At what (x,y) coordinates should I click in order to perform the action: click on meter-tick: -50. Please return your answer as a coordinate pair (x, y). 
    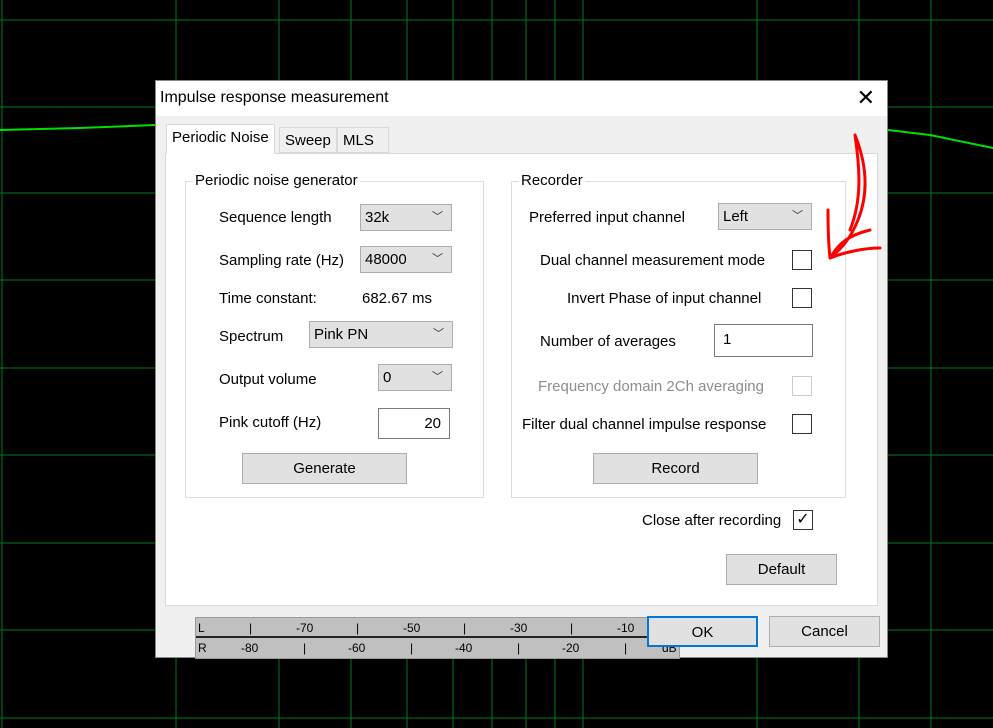
    Looking at the image, I should click on (412, 628).